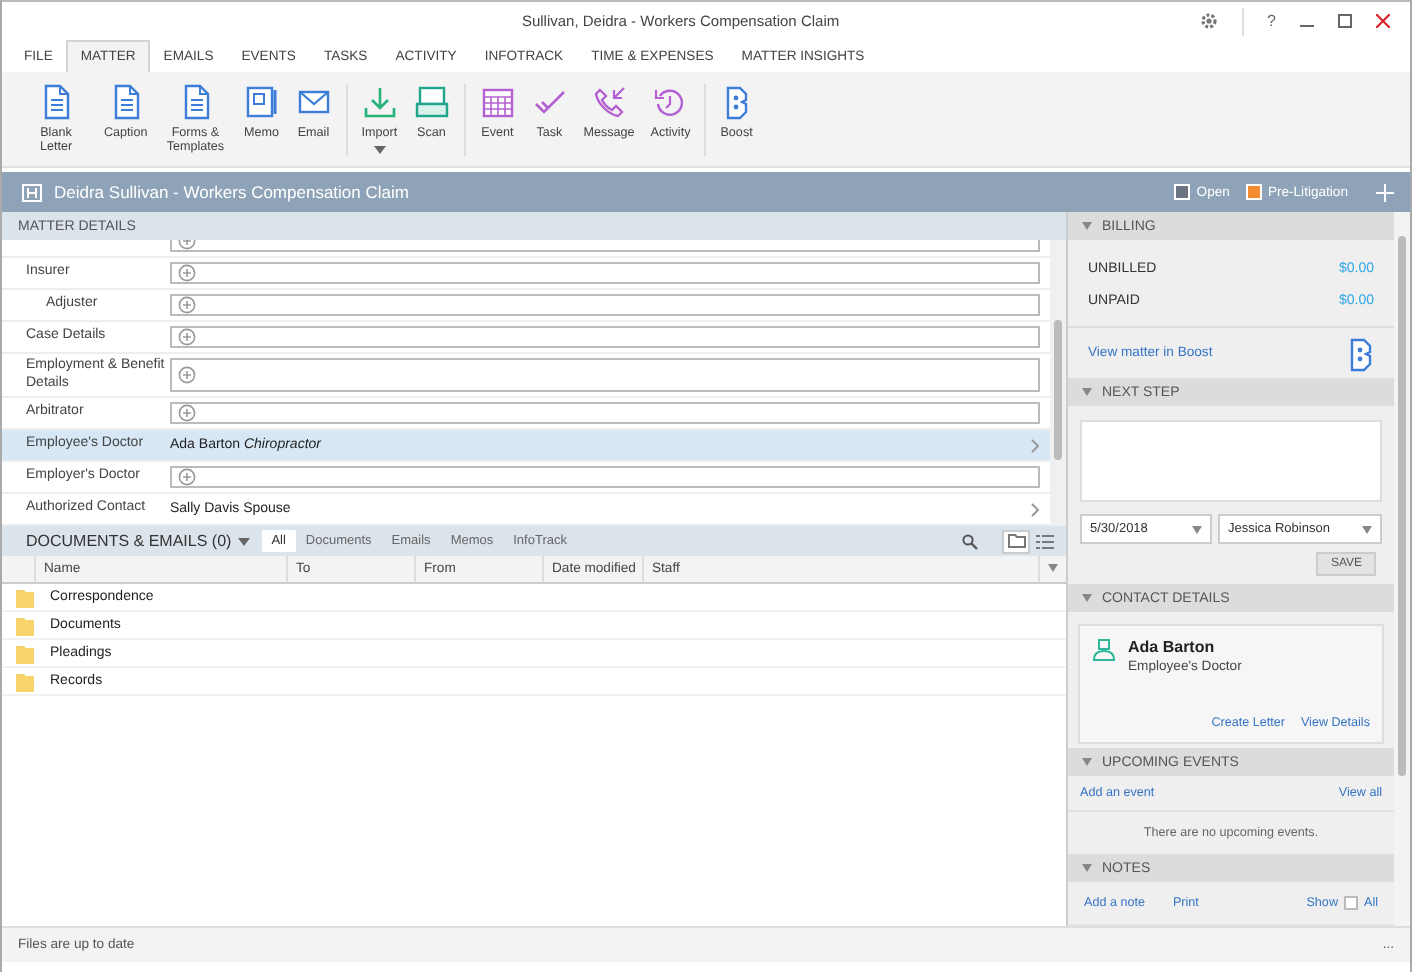 This screenshot has height=972, width=1412. What do you see at coordinates (1104, 650) in the screenshot?
I see `person-icon` at bounding box center [1104, 650].